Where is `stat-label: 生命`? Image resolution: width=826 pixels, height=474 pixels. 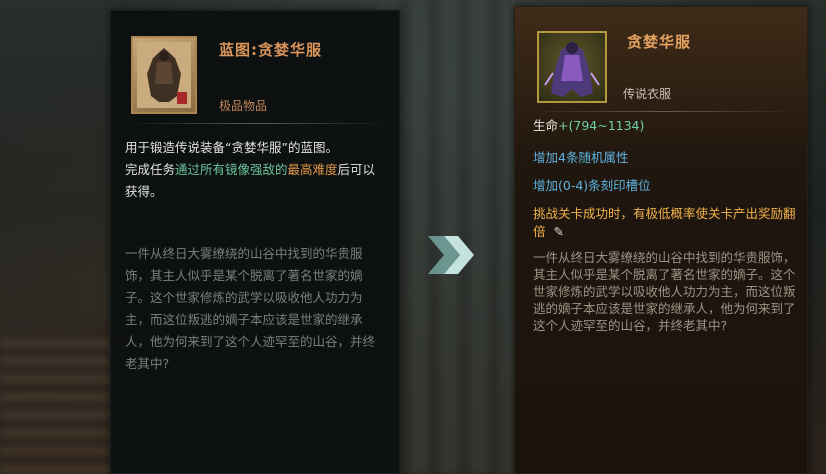
stat-label: 生命 is located at coordinates (546, 125).